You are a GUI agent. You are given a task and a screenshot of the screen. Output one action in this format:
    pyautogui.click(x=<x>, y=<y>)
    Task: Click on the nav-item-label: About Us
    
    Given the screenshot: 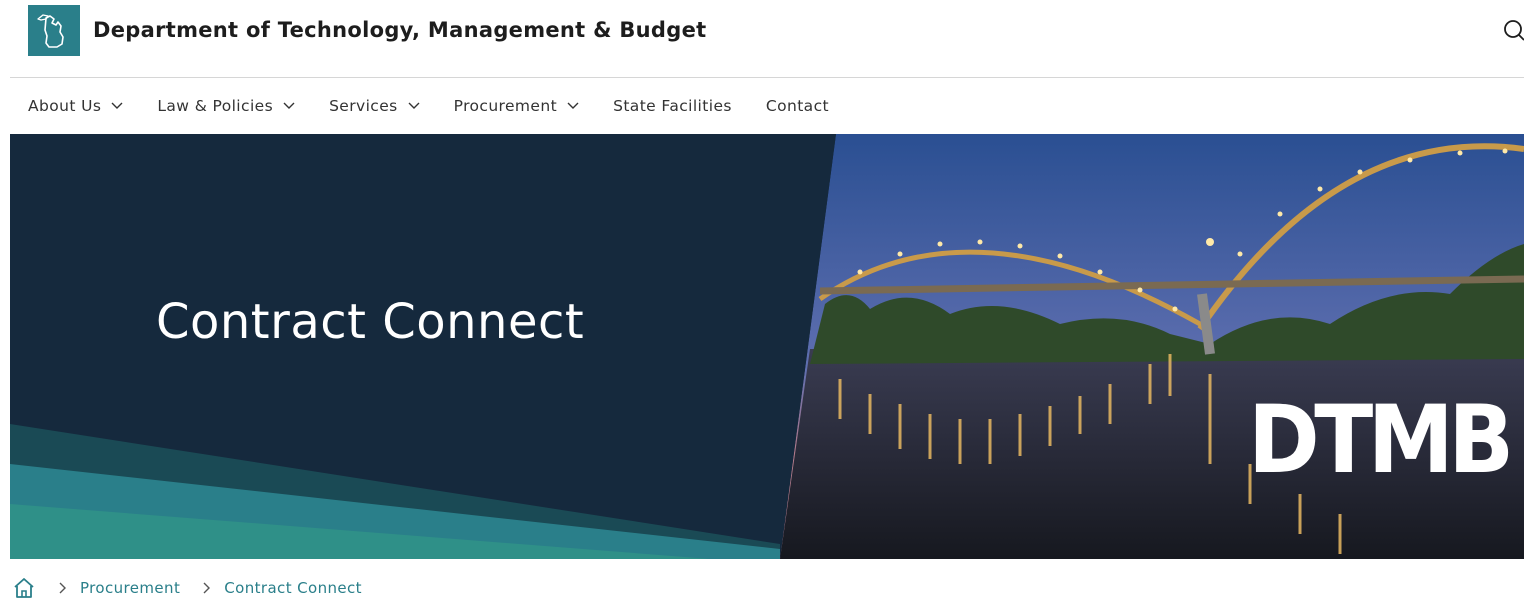 What is the action you would take?
    pyautogui.click(x=65, y=106)
    